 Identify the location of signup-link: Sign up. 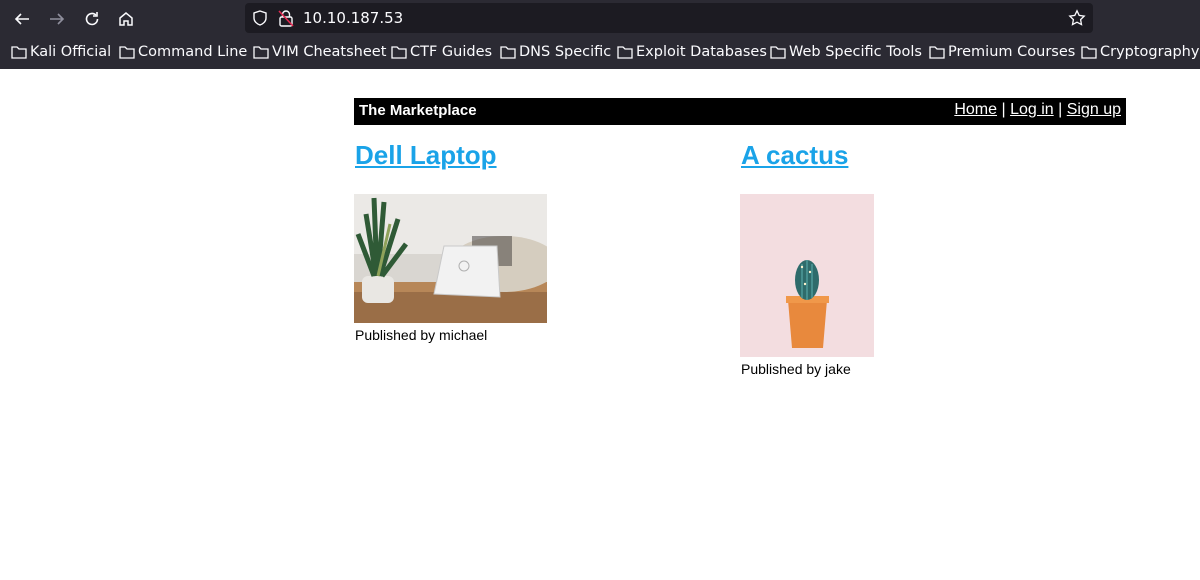
(1094, 109).